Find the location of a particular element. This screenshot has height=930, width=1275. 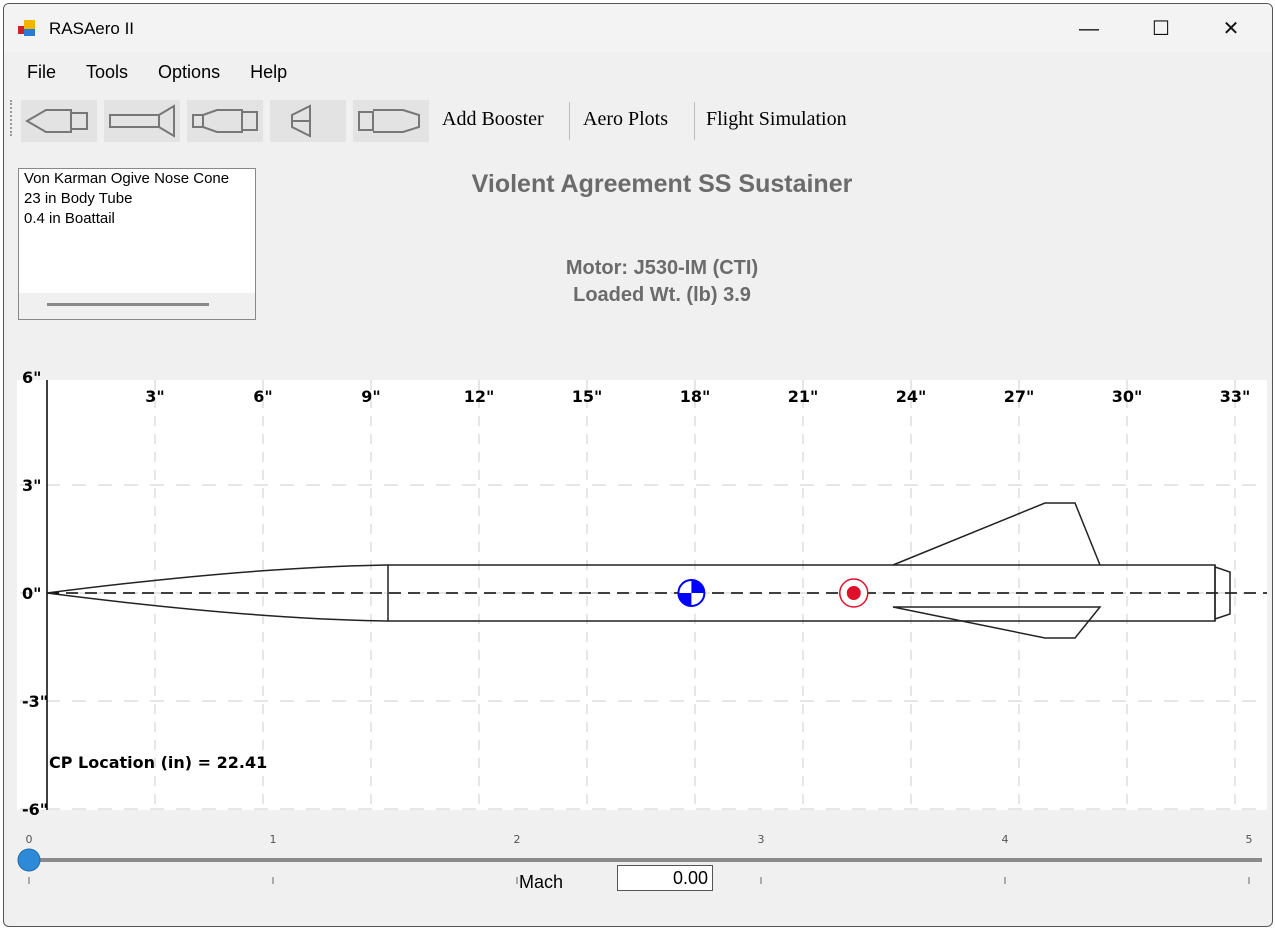

mach-tick-label: 1 is located at coordinates (273, 839).